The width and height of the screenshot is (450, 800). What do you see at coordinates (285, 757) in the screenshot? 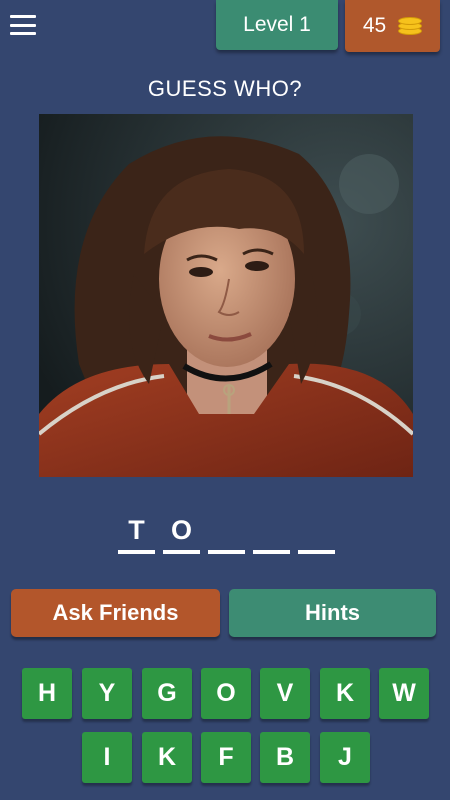
I see `letter-key: B` at bounding box center [285, 757].